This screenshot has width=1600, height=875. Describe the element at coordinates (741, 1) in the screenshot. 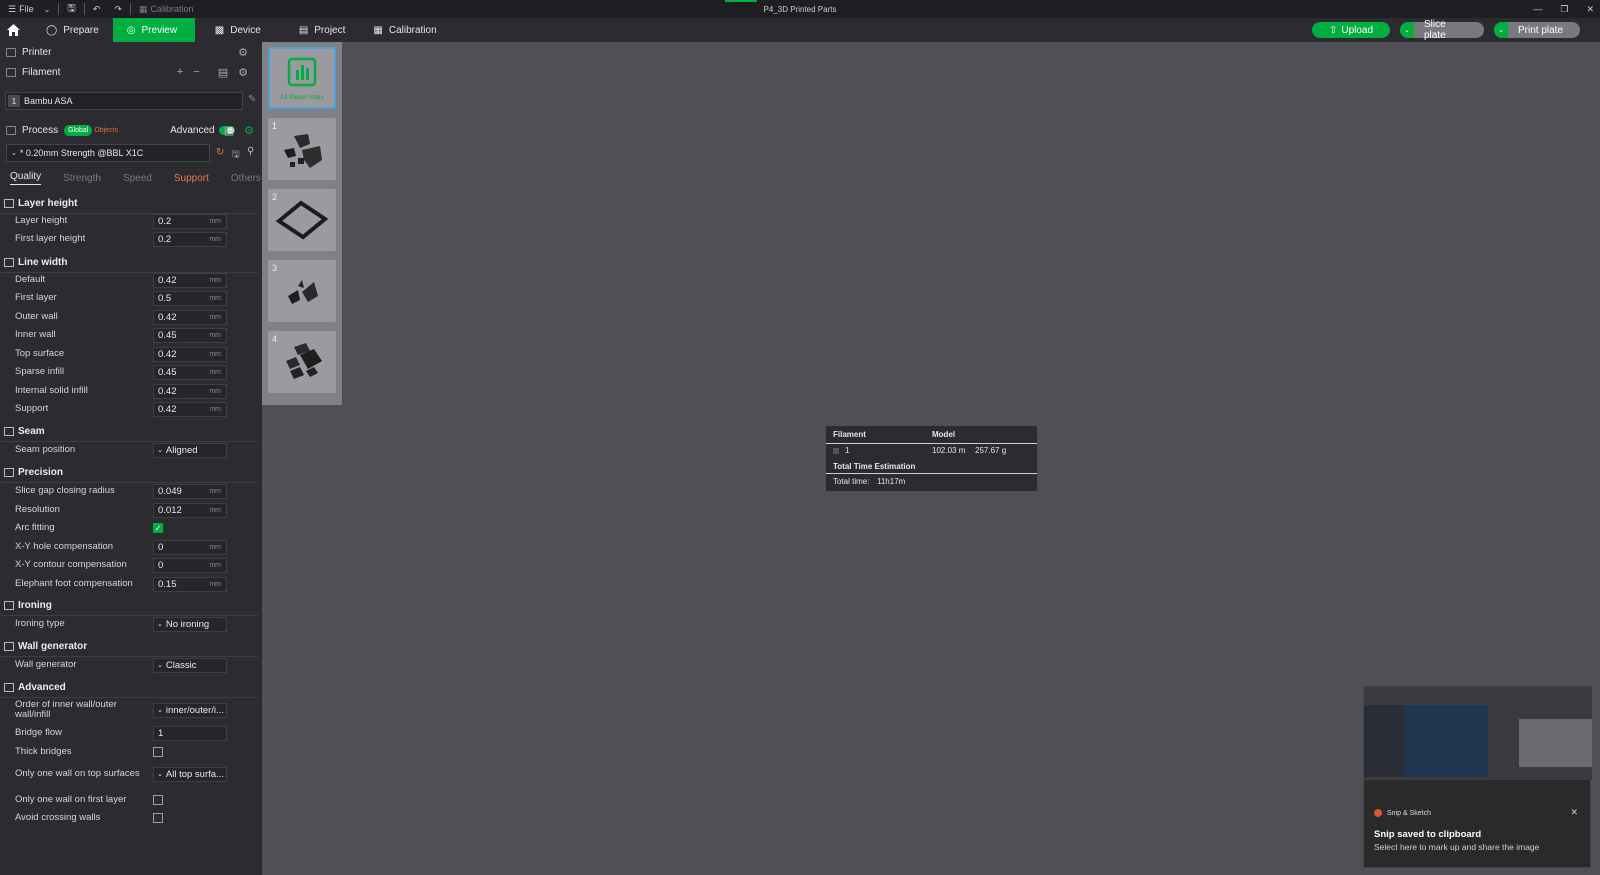

I see `active-indicator` at that location.